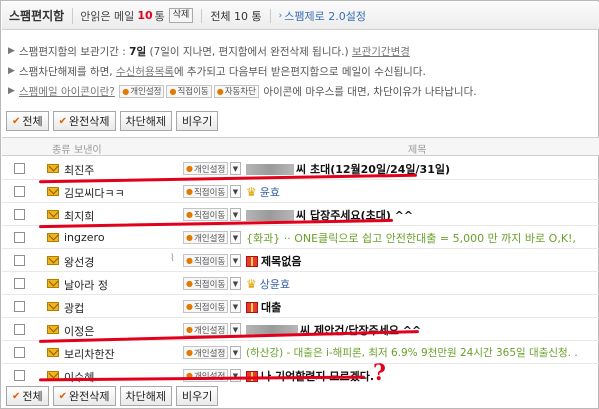 This screenshot has height=409, width=599. I want to click on sender-name: 왕선경, so click(79, 262).